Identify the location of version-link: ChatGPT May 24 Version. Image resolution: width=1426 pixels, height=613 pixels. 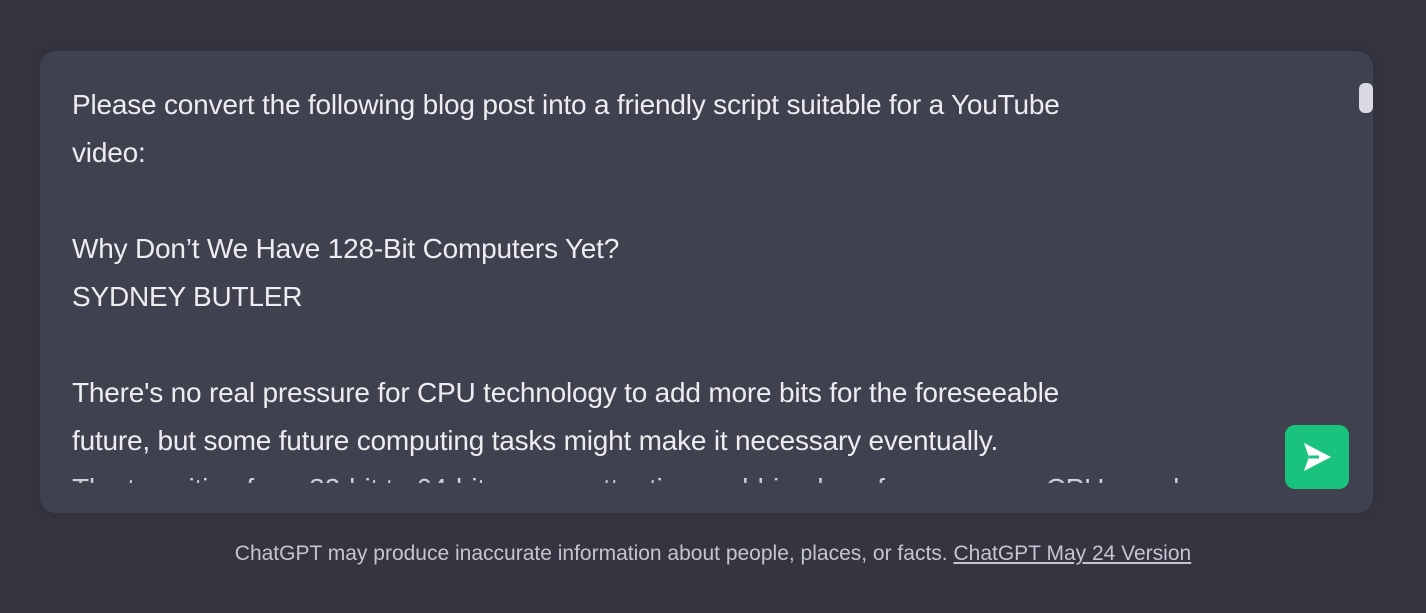
(1072, 553).